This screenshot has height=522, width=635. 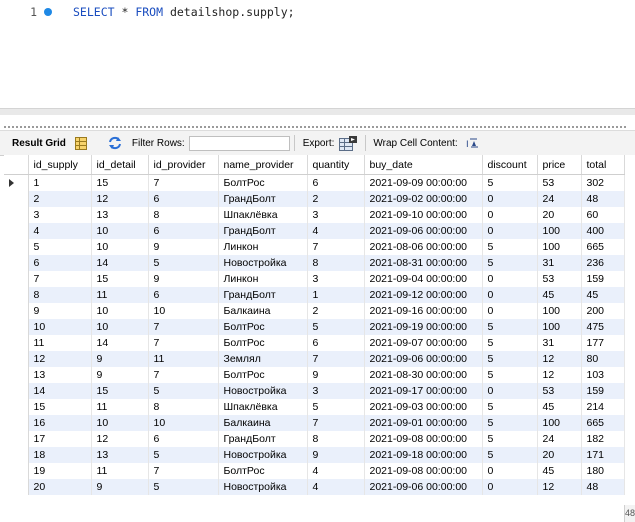 I want to click on cell-buy-date: 2021-09-01 00:00:00, so click(x=423, y=423).